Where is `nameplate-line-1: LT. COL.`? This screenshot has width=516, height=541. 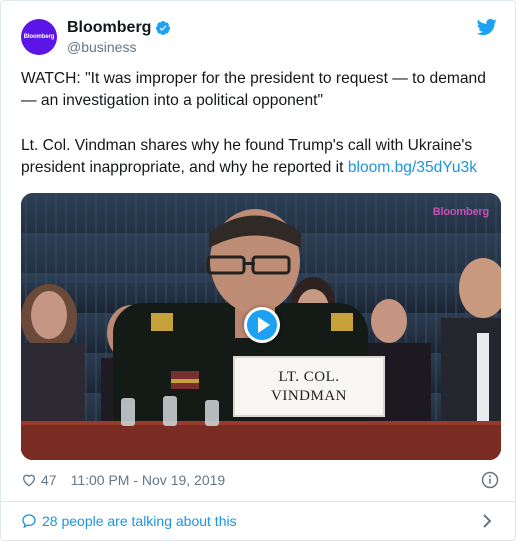 nameplate-line-1: LT. COL. is located at coordinates (309, 376).